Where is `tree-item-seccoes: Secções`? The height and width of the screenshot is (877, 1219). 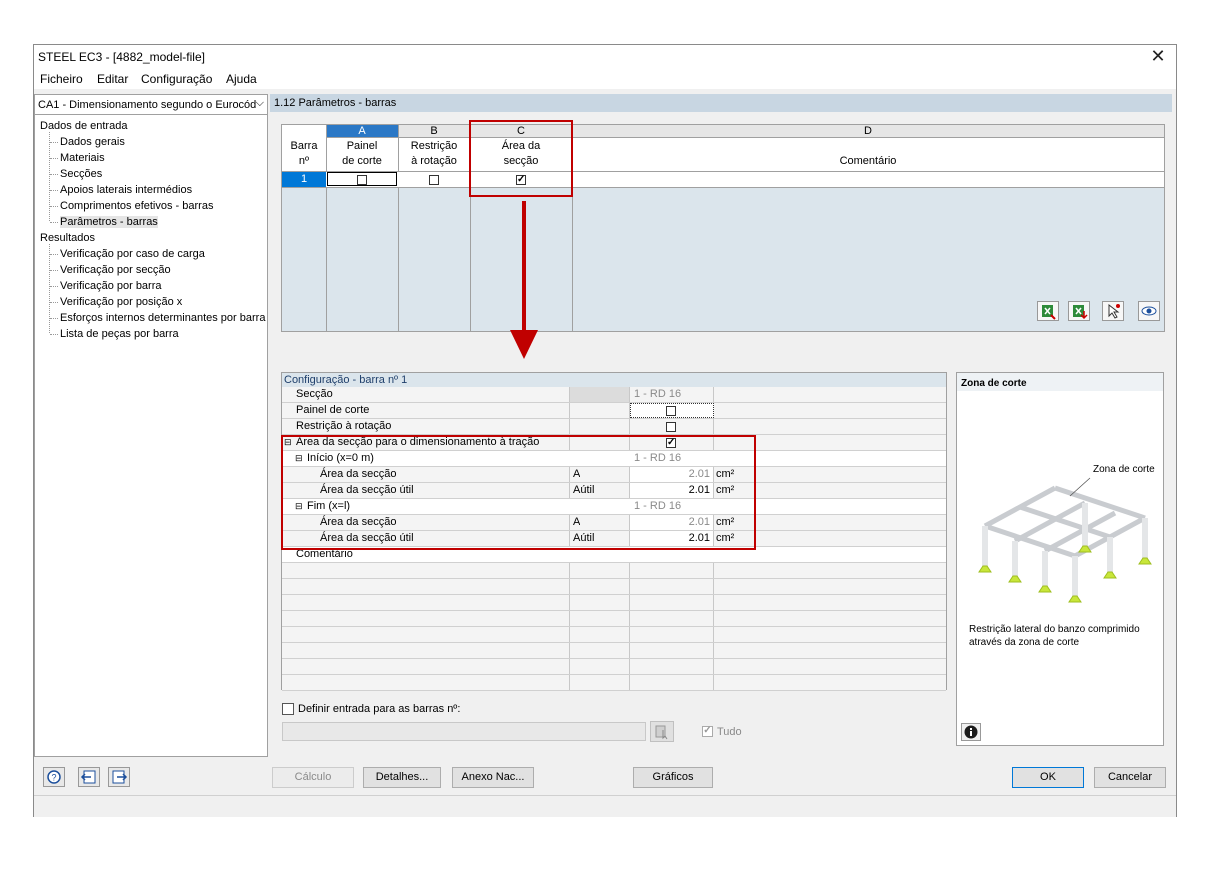 tree-item-seccoes: Secções is located at coordinates (81, 174).